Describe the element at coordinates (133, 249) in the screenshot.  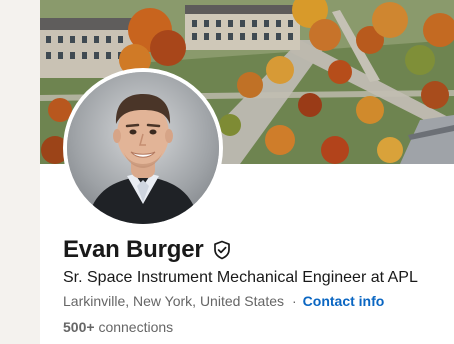
I see `profile-name: Evan Burger` at that location.